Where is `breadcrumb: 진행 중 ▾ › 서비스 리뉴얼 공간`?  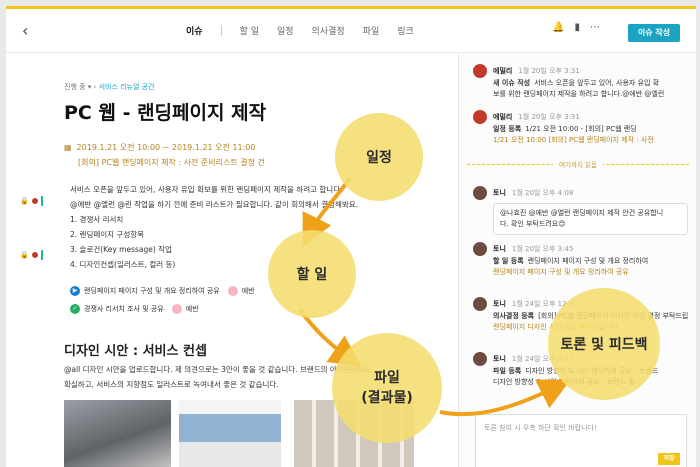 breadcrumb: 진행 중 ▾ › 서비스 리뉴얼 공간 is located at coordinates (109, 87).